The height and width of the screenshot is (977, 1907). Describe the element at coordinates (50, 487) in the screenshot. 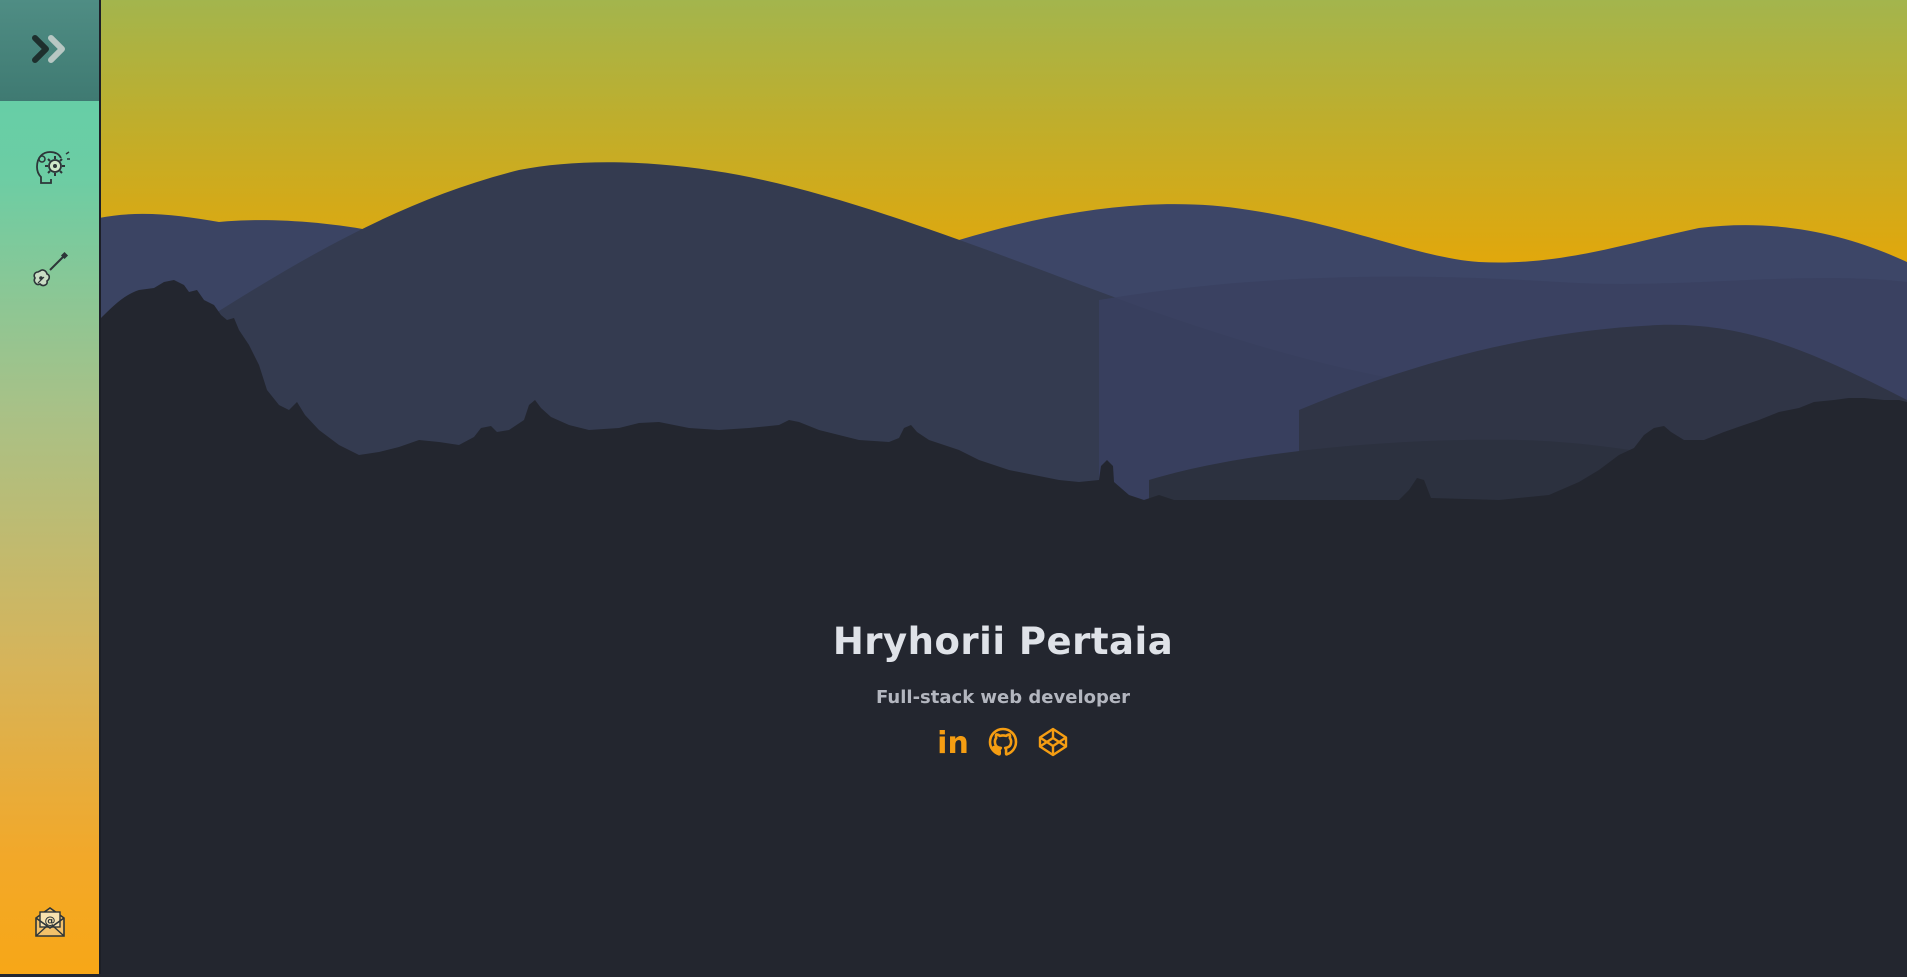

I see `sidebar: @` at that location.